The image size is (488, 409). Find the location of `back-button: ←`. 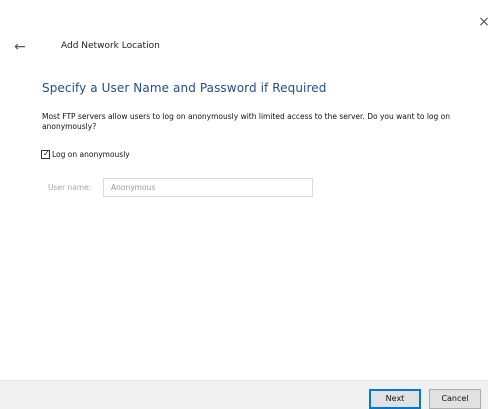

back-button: ← is located at coordinates (23, 47).